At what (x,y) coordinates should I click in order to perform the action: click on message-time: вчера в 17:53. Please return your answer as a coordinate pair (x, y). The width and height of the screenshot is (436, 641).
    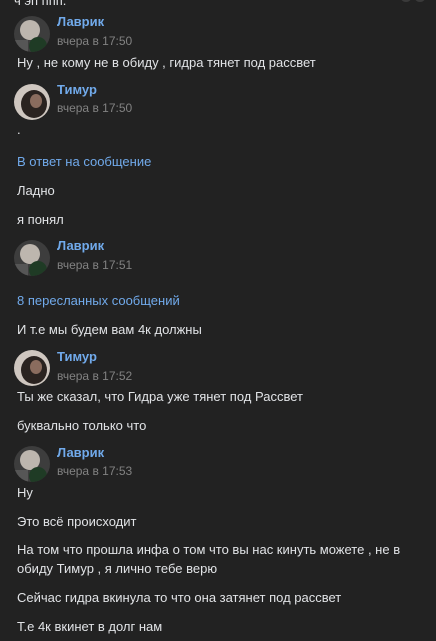
    Looking at the image, I should click on (94, 471).